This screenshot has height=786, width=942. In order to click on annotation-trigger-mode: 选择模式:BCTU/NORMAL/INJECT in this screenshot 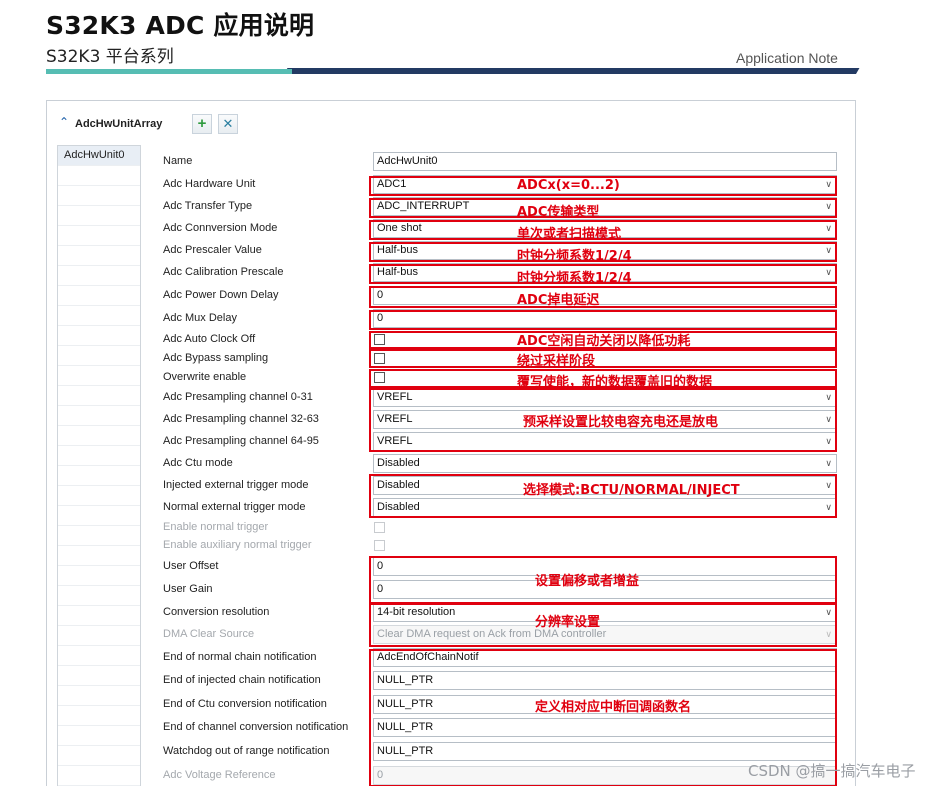, I will do `click(631, 490)`.